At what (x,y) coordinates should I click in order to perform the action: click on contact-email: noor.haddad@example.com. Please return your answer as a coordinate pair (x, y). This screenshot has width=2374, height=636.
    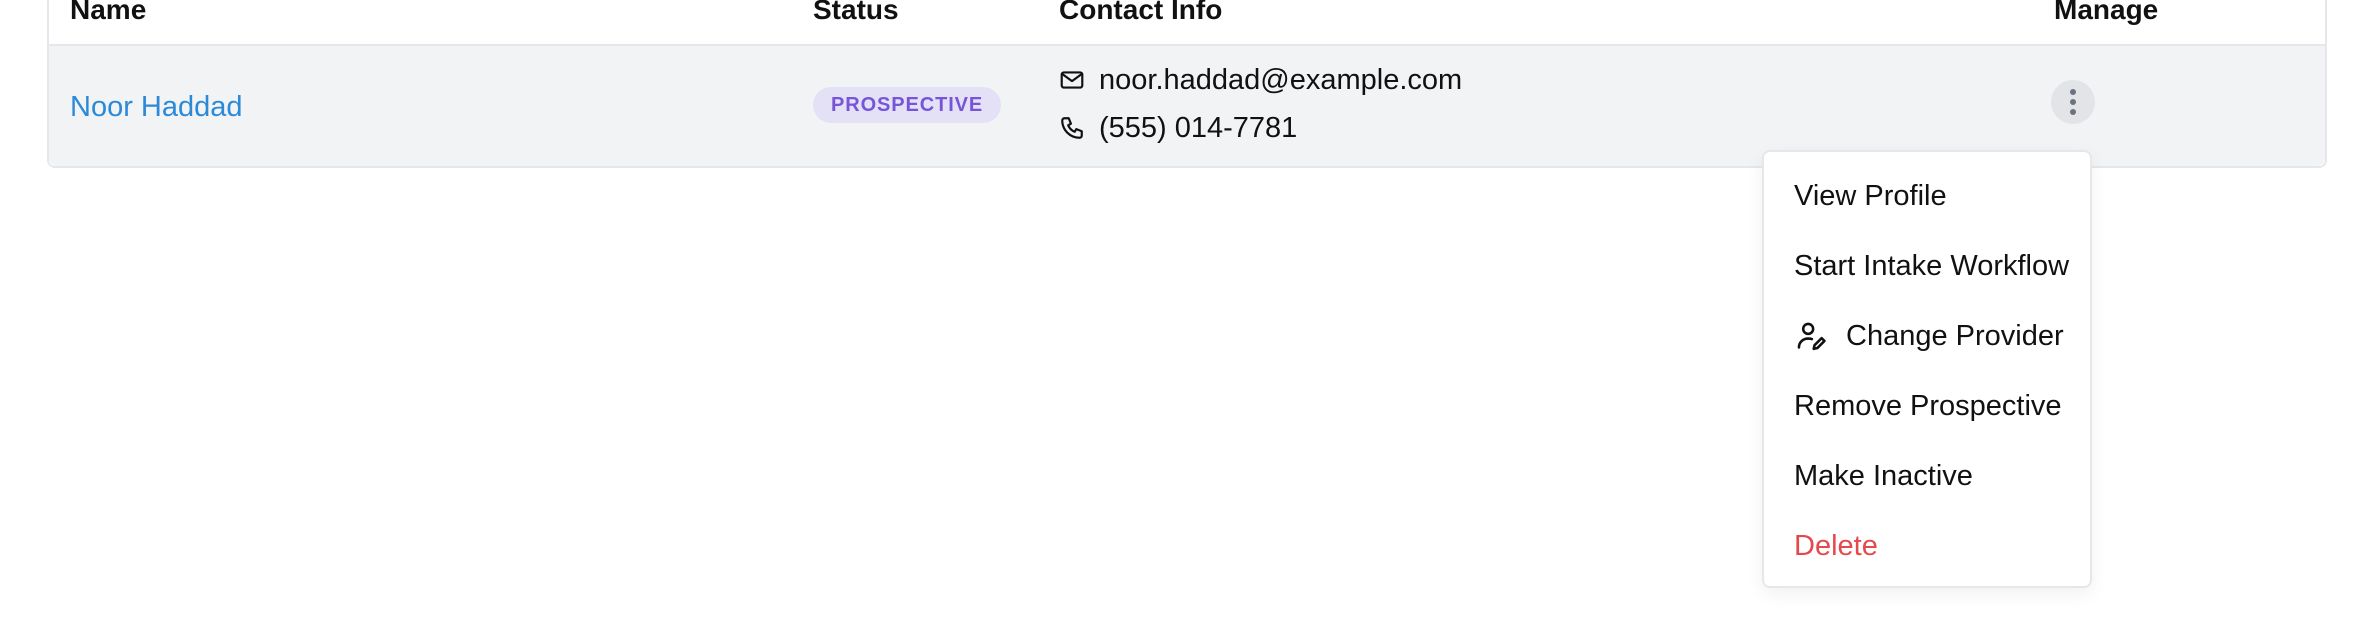
    Looking at the image, I should click on (1260, 80).